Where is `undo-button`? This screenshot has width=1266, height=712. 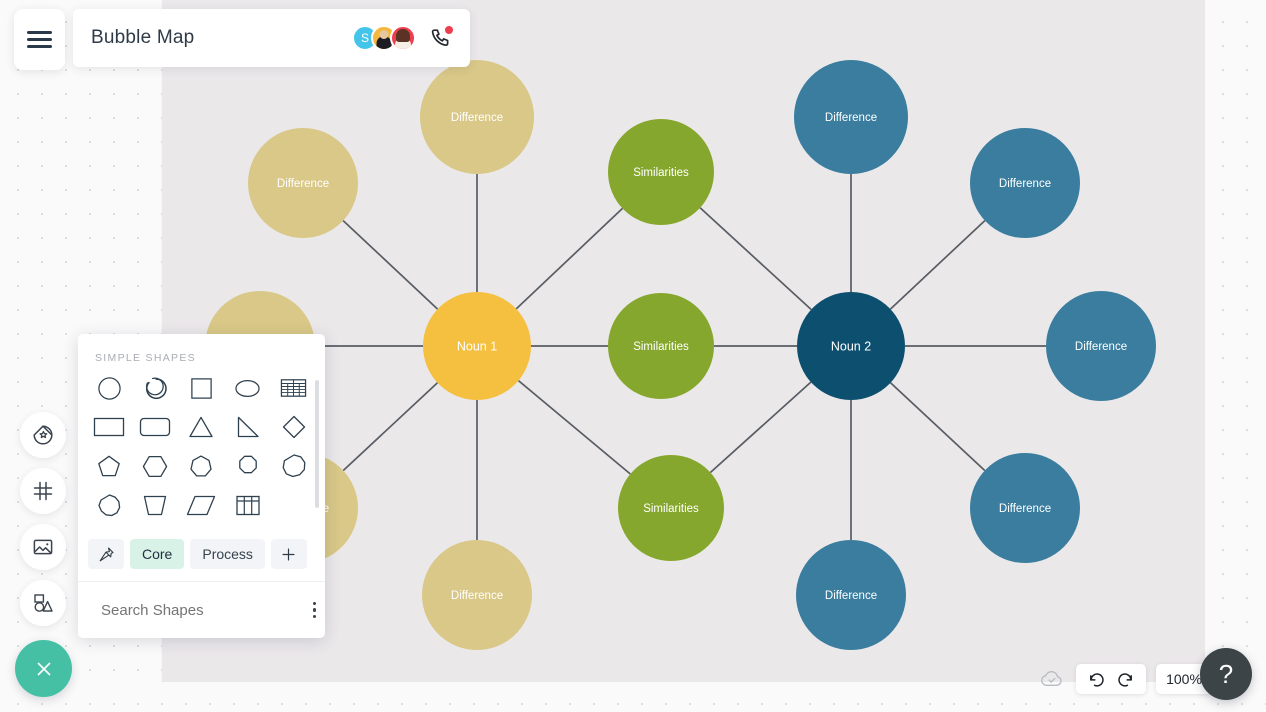
undo-button is located at coordinates (1096, 679).